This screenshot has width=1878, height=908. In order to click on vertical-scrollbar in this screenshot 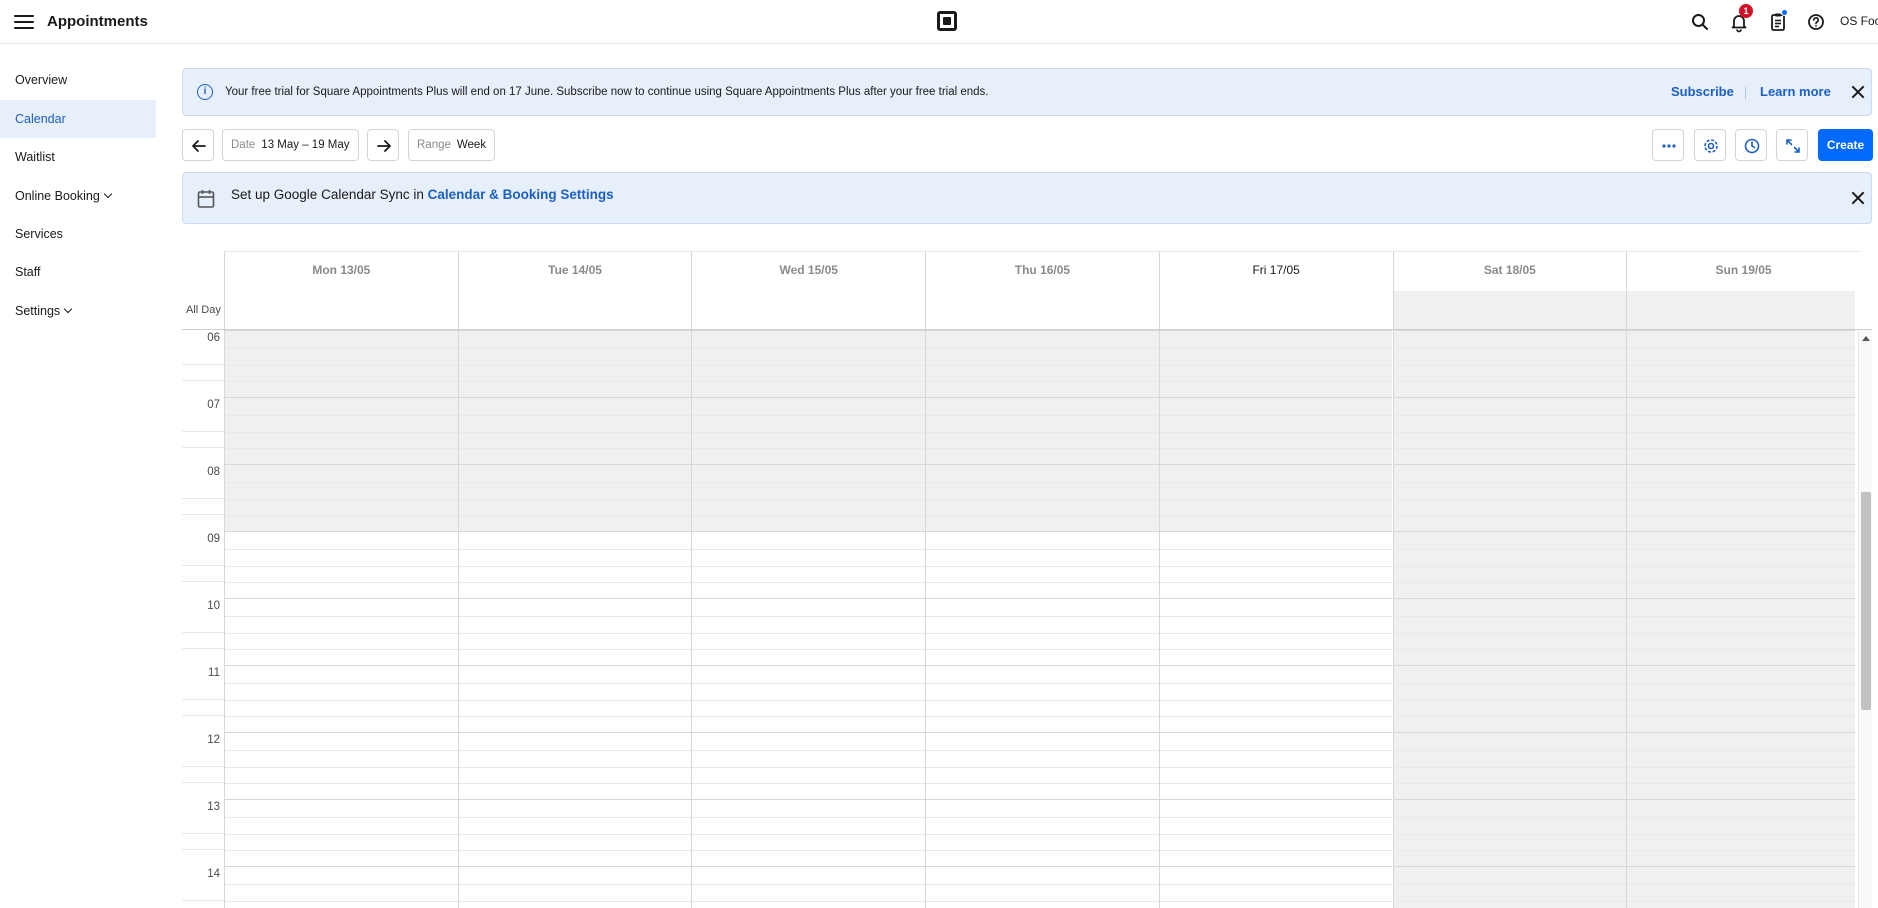, I will do `click(1865, 619)`.